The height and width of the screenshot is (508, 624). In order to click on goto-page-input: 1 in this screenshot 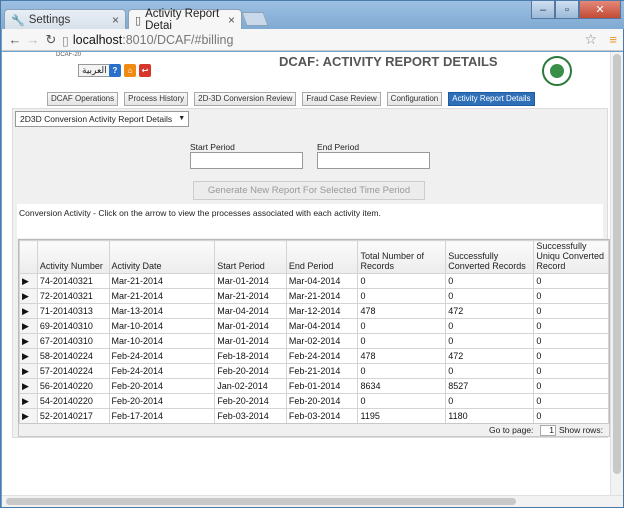, I will do `click(548, 430)`.